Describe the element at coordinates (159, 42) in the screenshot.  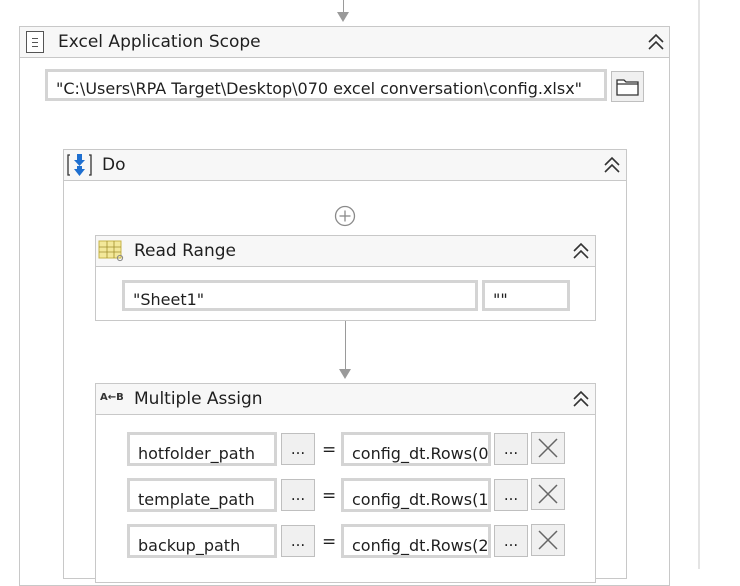
I see `excel-scope-title: Excel Application Scope` at that location.